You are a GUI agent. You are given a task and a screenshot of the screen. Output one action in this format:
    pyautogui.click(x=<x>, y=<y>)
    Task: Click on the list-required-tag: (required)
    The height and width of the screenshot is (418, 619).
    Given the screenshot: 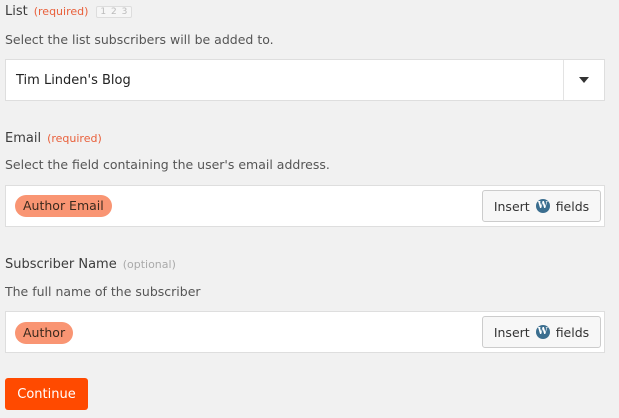 What is the action you would take?
    pyautogui.click(x=61, y=11)
    